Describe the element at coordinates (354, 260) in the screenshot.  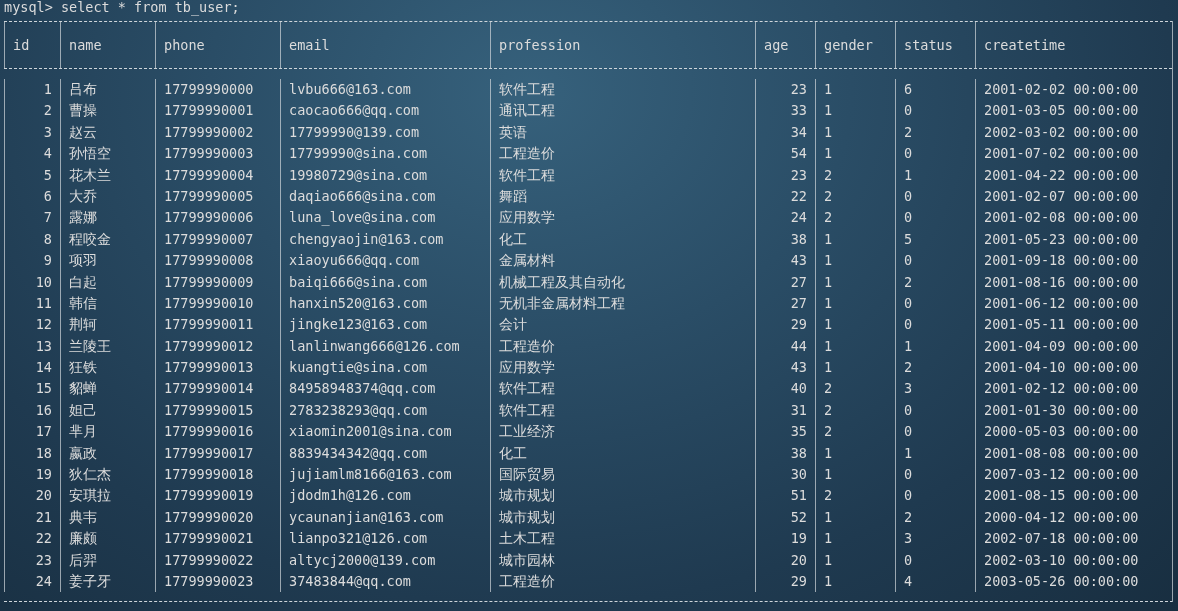
I see `table-cell: xiaoyu666@qq.com` at that location.